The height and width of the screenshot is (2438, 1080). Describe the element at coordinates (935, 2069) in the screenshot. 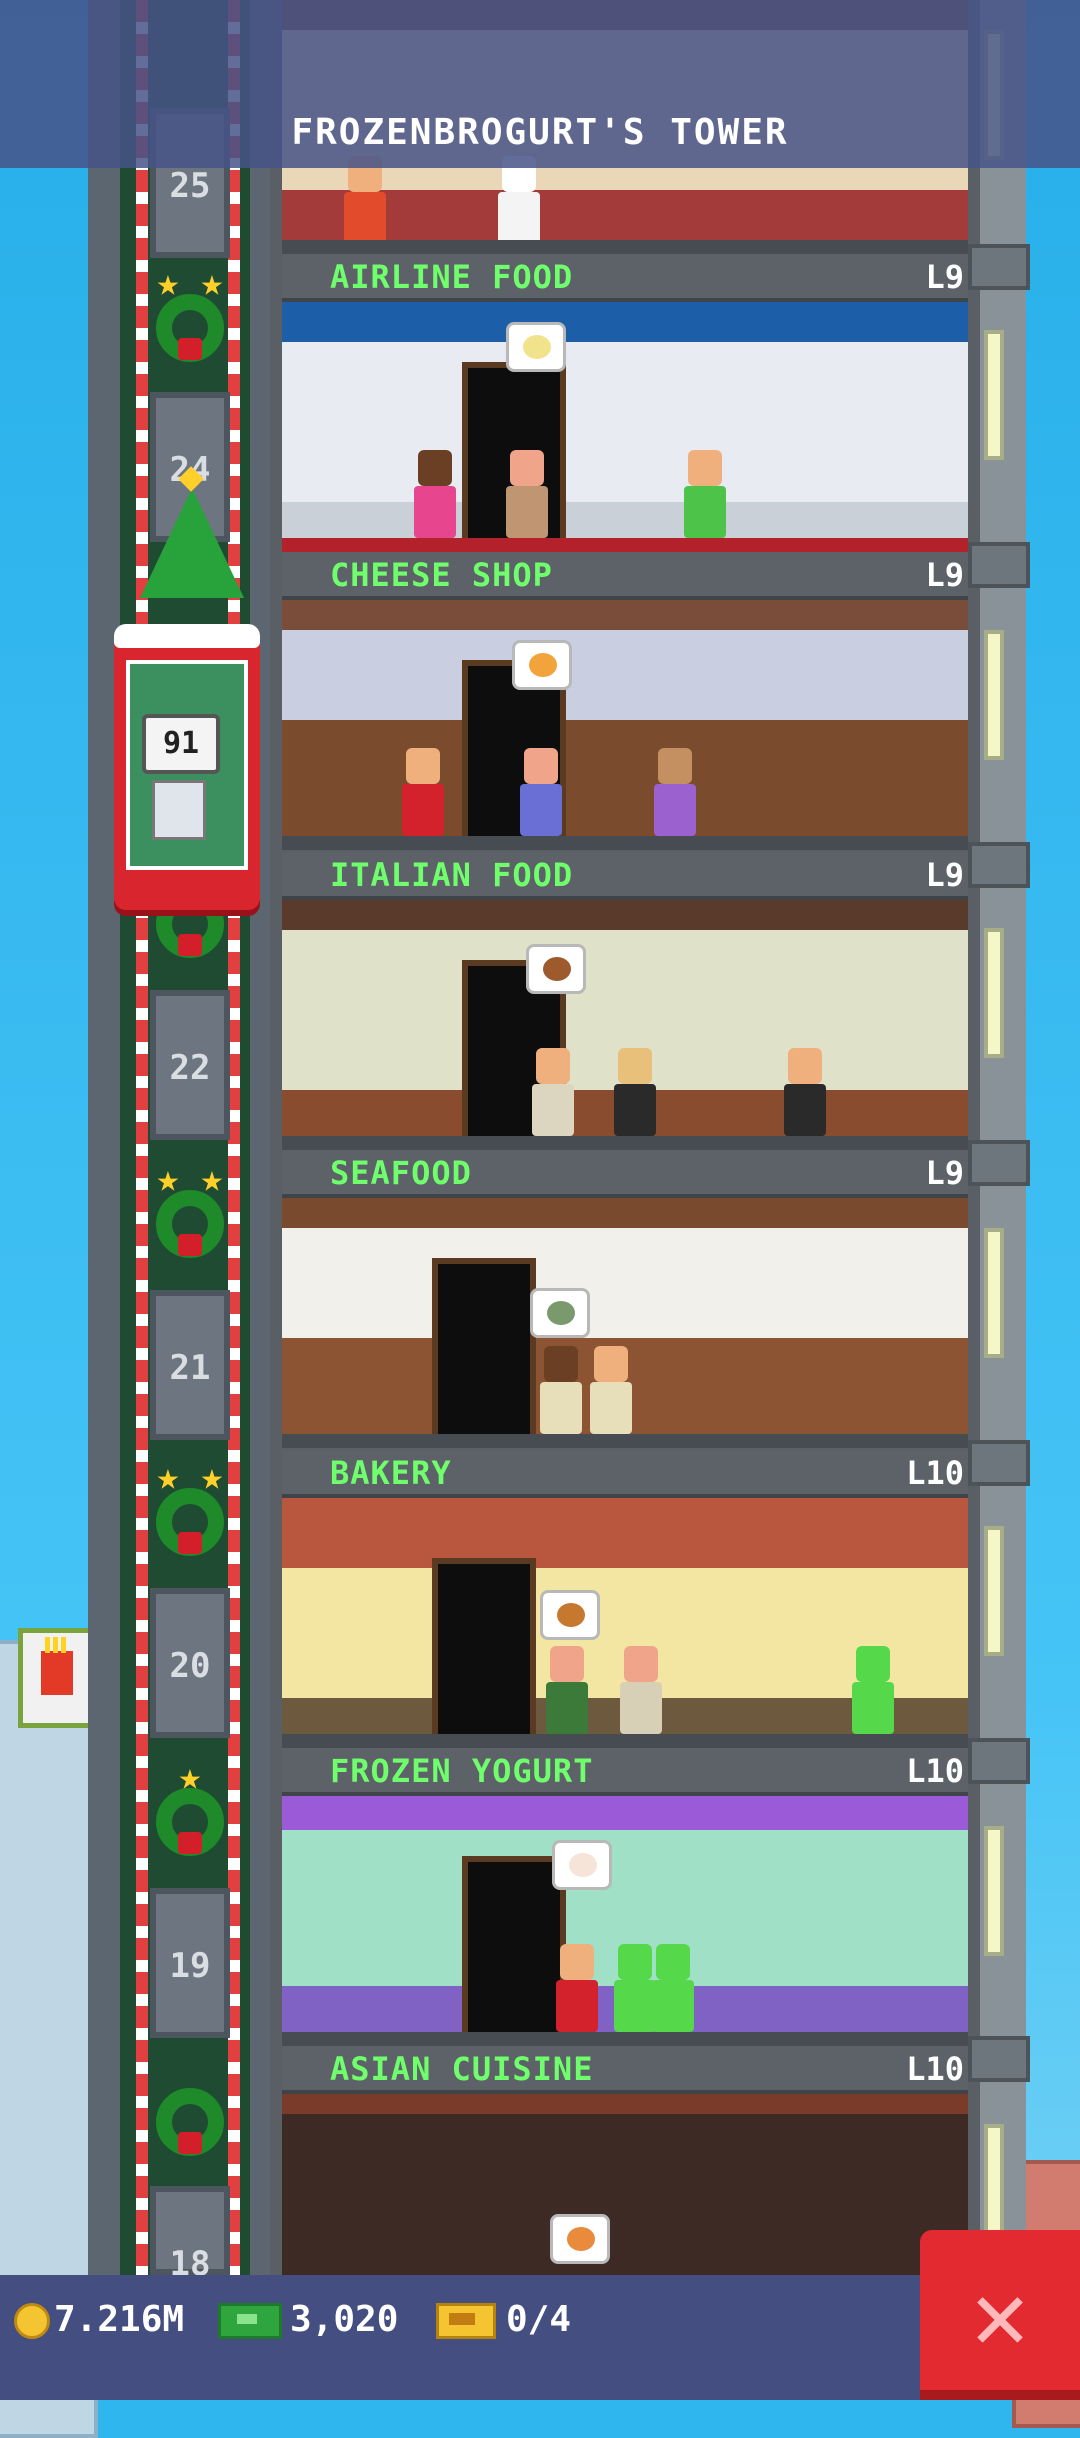

I see `floor-level: L10` at that location.